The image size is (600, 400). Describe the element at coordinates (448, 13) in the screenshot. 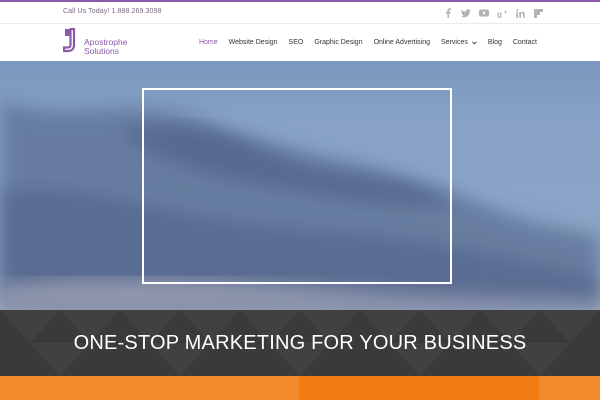

I see `facebook-icon` at that location.